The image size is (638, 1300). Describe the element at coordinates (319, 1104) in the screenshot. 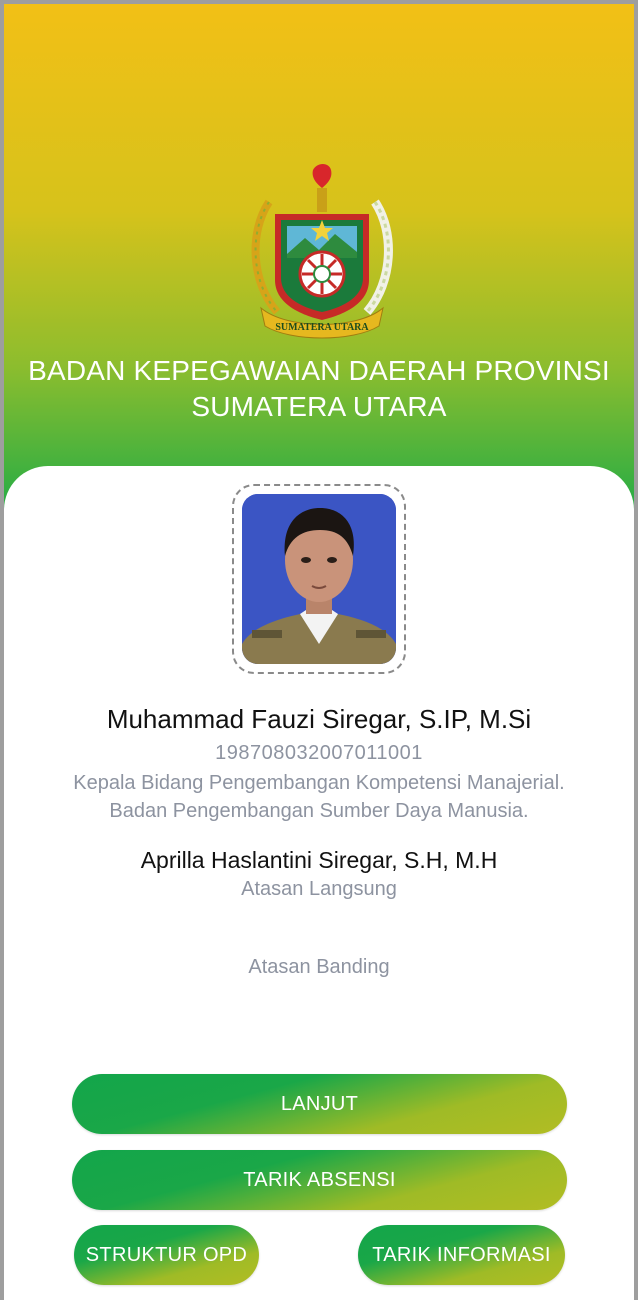

I see `next-button: LANJUT` at that location.